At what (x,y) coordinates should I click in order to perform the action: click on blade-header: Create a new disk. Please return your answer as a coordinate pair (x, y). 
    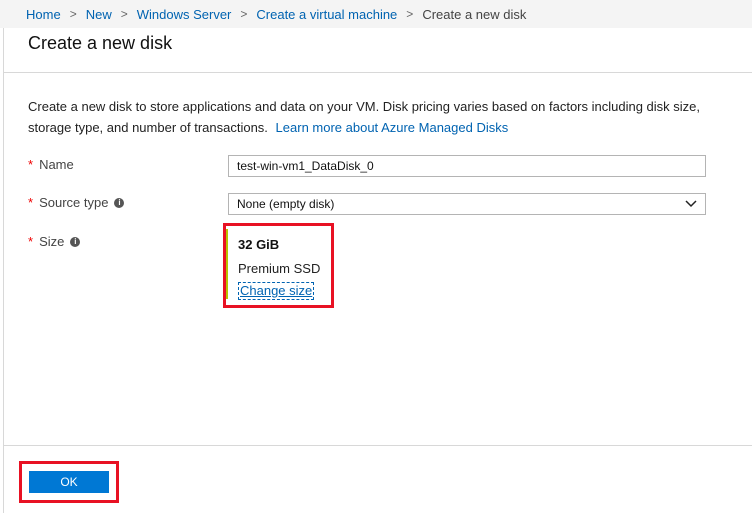
    Looking at the image, I should click on (378, 50).